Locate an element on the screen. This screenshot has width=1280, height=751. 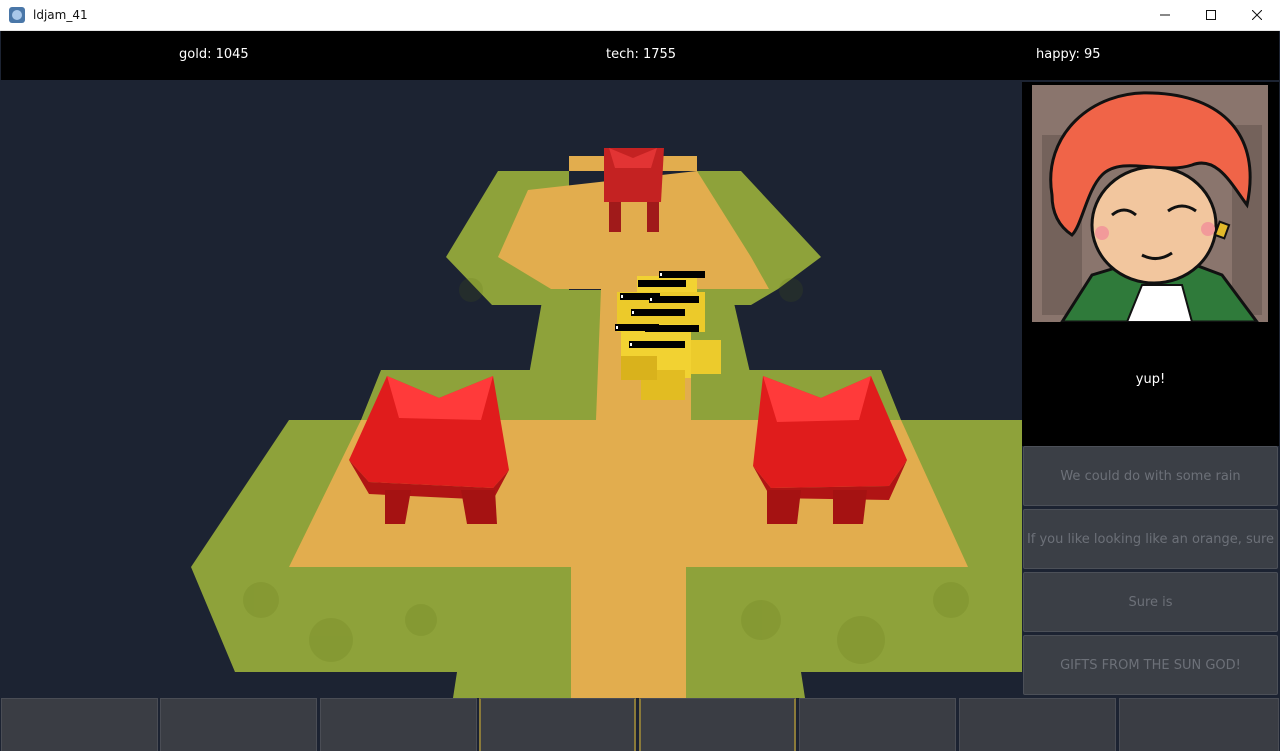
gold-counter: gold: 1045 is located at coordinates (214, 54).